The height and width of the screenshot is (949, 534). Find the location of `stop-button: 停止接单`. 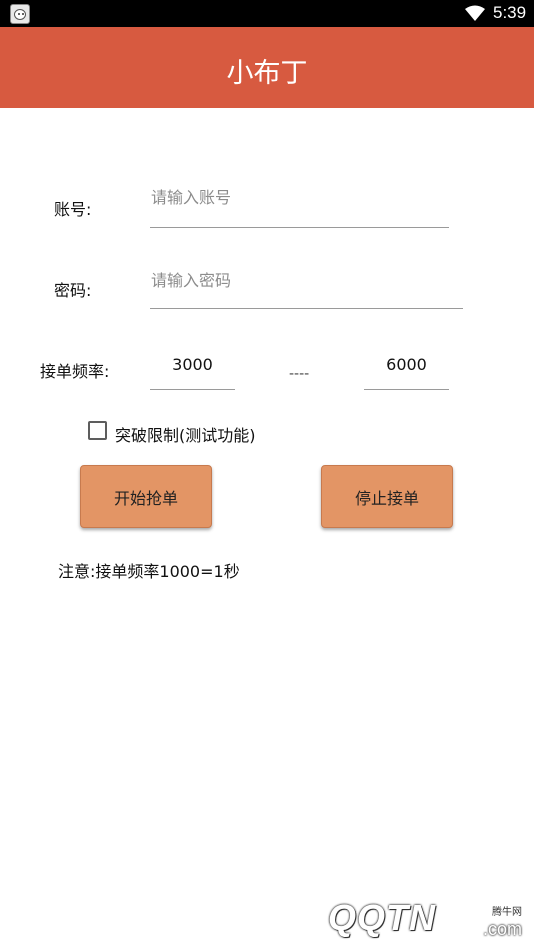

stop-button: 停止接单 is located at coordinates (387, 496).